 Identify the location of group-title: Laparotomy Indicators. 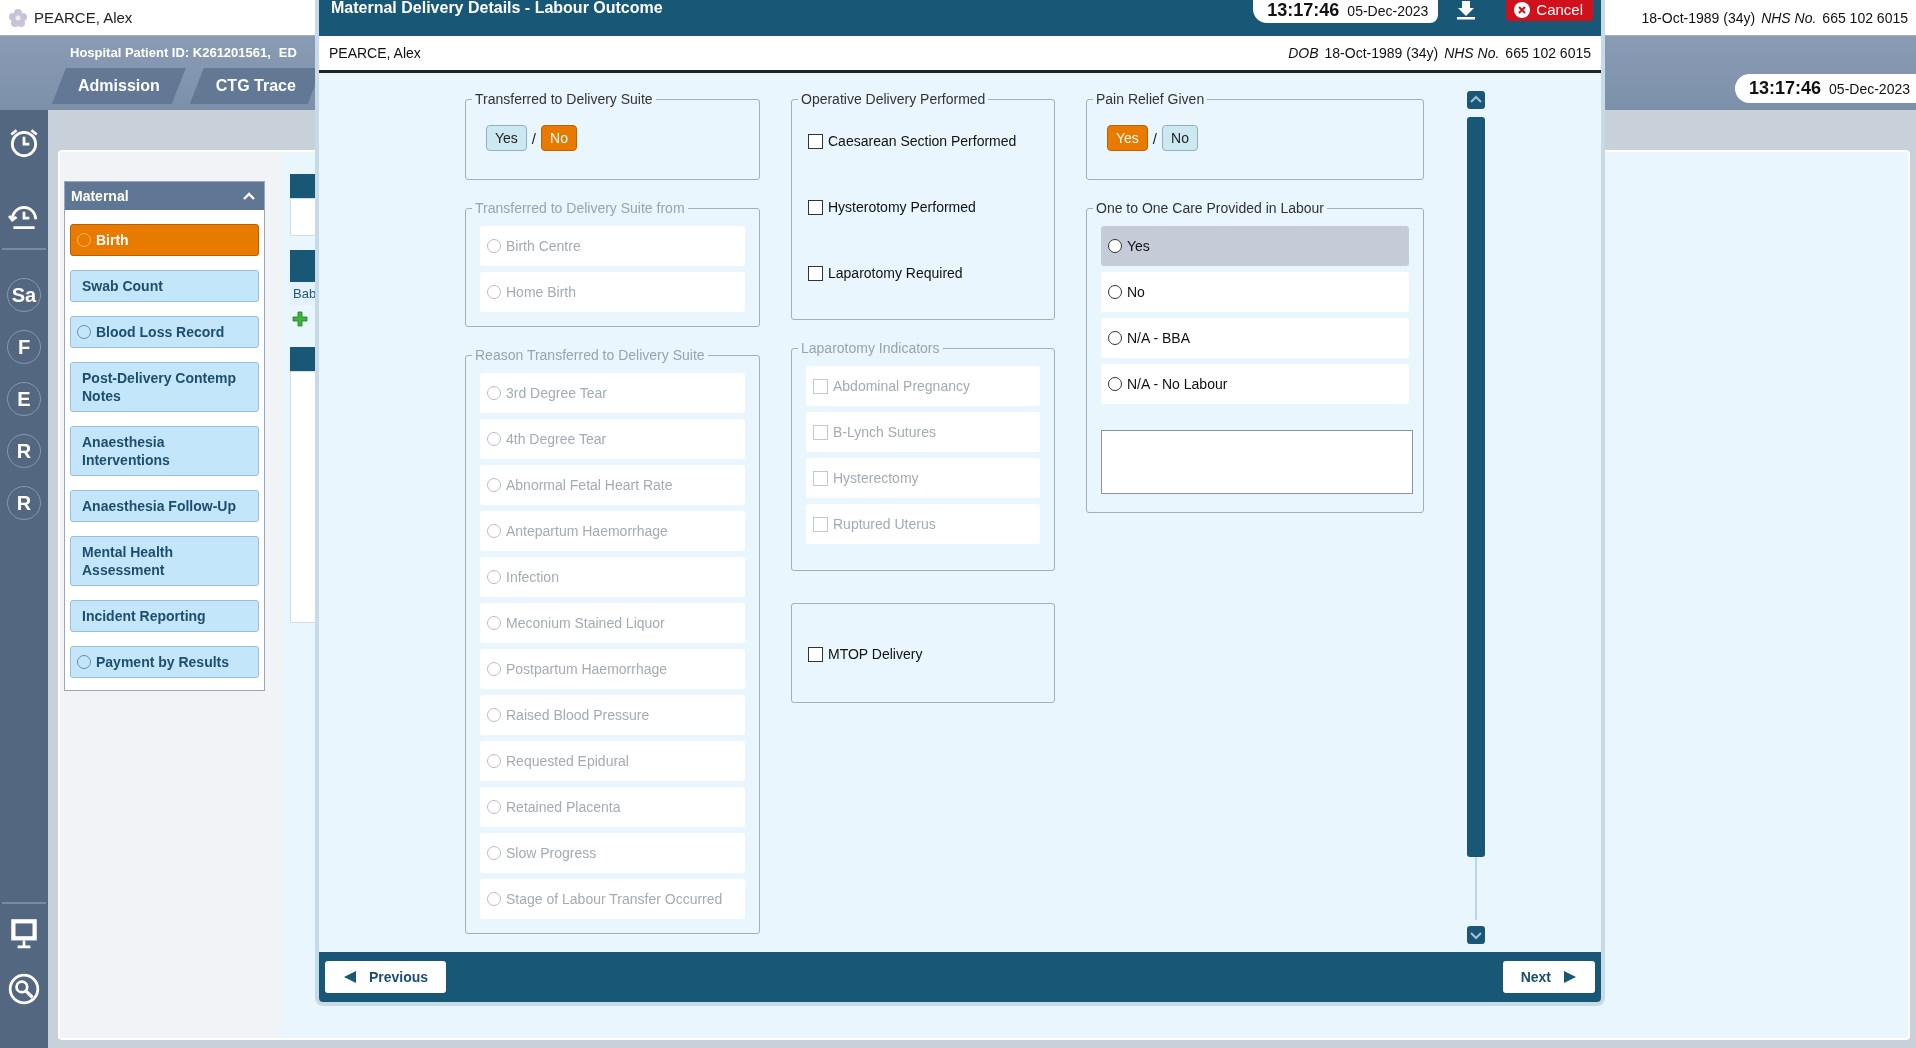
(870, 348).